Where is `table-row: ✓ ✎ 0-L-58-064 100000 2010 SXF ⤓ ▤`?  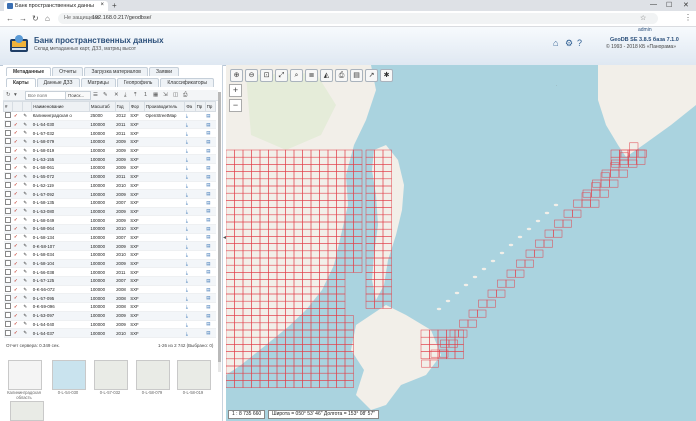 table-row: ✓ ✎ 0-L-58-064 100000 2010 SXF ⤓ ▤ is located at coordinates (109, 229).